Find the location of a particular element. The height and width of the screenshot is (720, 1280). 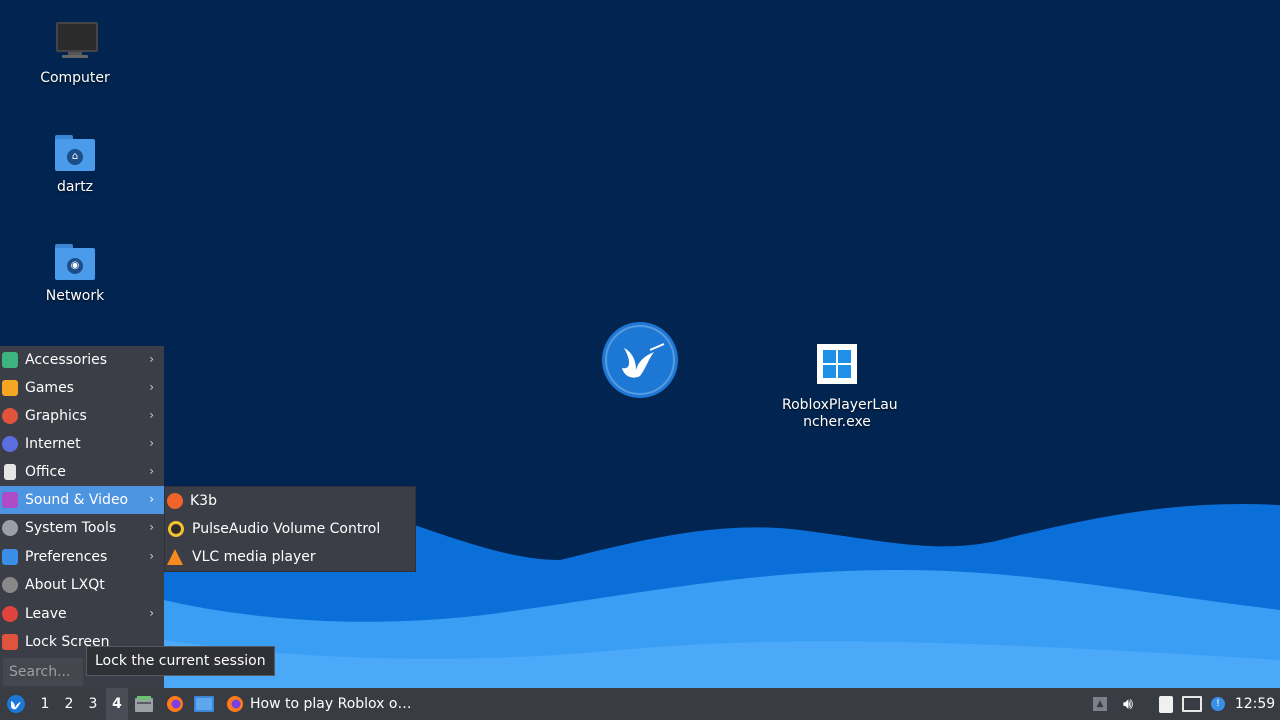

preferences-icon is located at coordinates (10, 557).